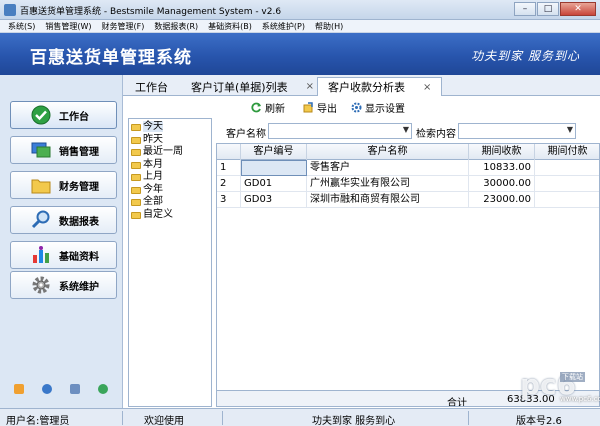  I want to click on sidebar-item-reports: 数据报表, so click(63, 220).